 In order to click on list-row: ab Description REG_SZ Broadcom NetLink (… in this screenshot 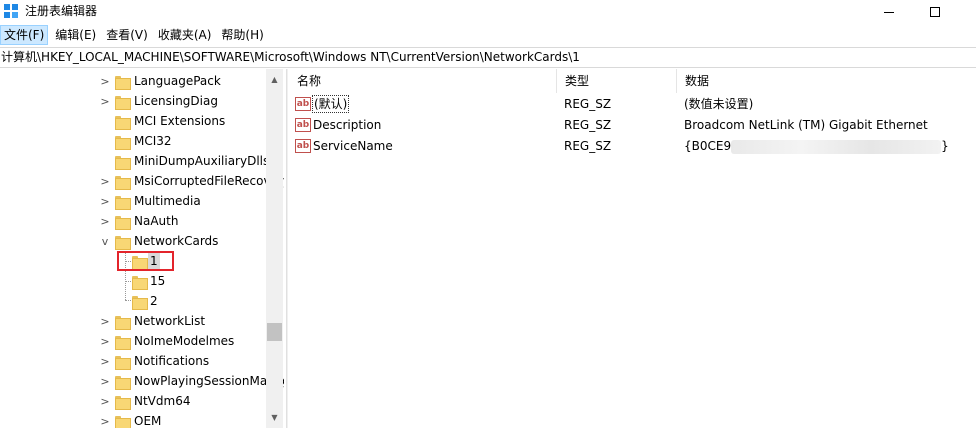, I will do `click(632, 125)`.